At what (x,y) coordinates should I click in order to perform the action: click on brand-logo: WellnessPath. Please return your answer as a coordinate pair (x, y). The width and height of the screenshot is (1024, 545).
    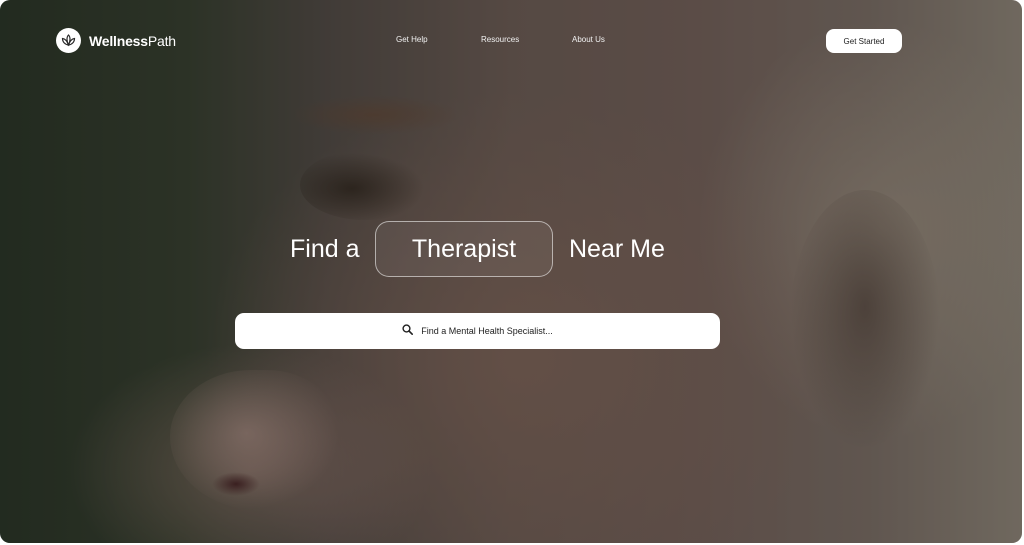
    Looking at the image, I should click on (116, 40).